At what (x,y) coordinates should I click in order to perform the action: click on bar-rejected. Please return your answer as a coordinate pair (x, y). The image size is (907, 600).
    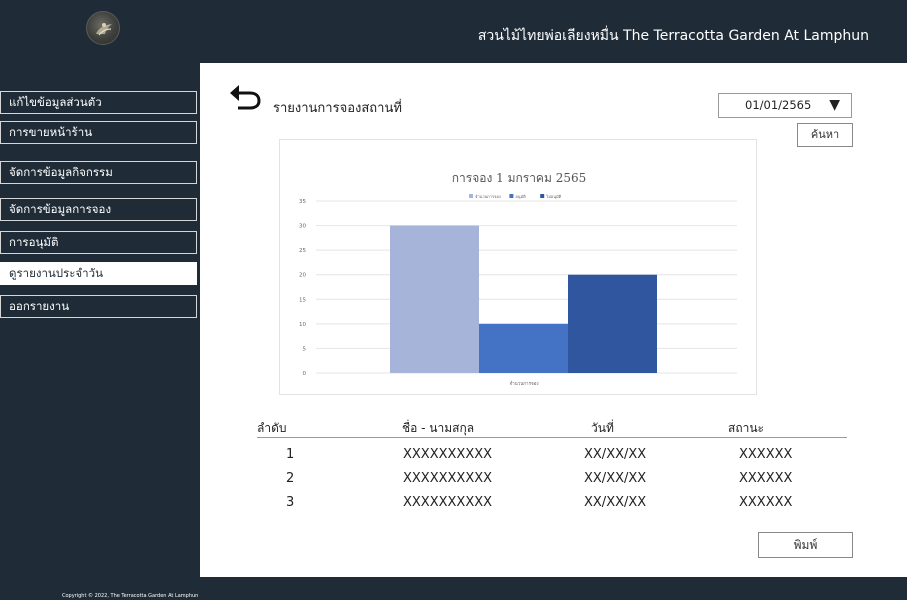
    Looking at the image, I should click on (612, 323).